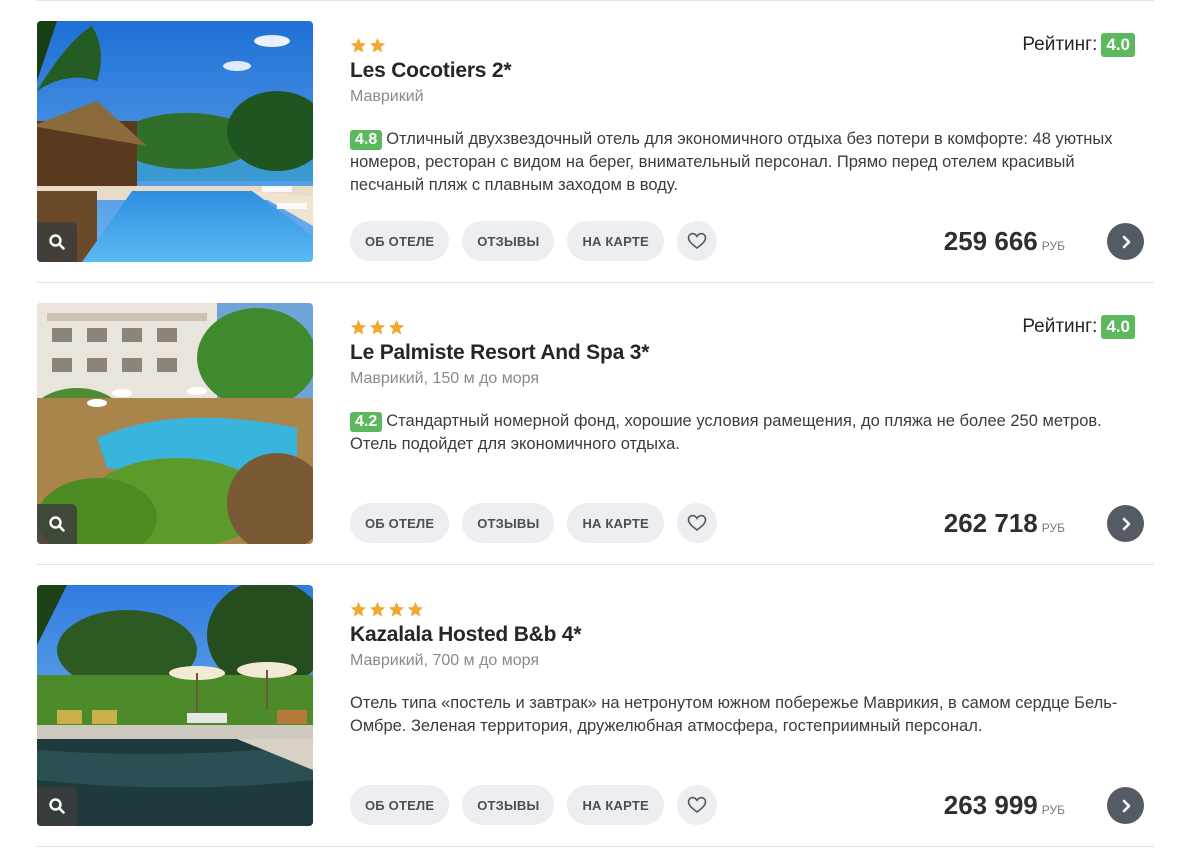 The height and width of the screenshot is (849, 1200). What do you see at coordinates (431, 71) in the screenshot?
I see `hotel-name: Les Cocotiers 2*` at bounding box center [431, 71].